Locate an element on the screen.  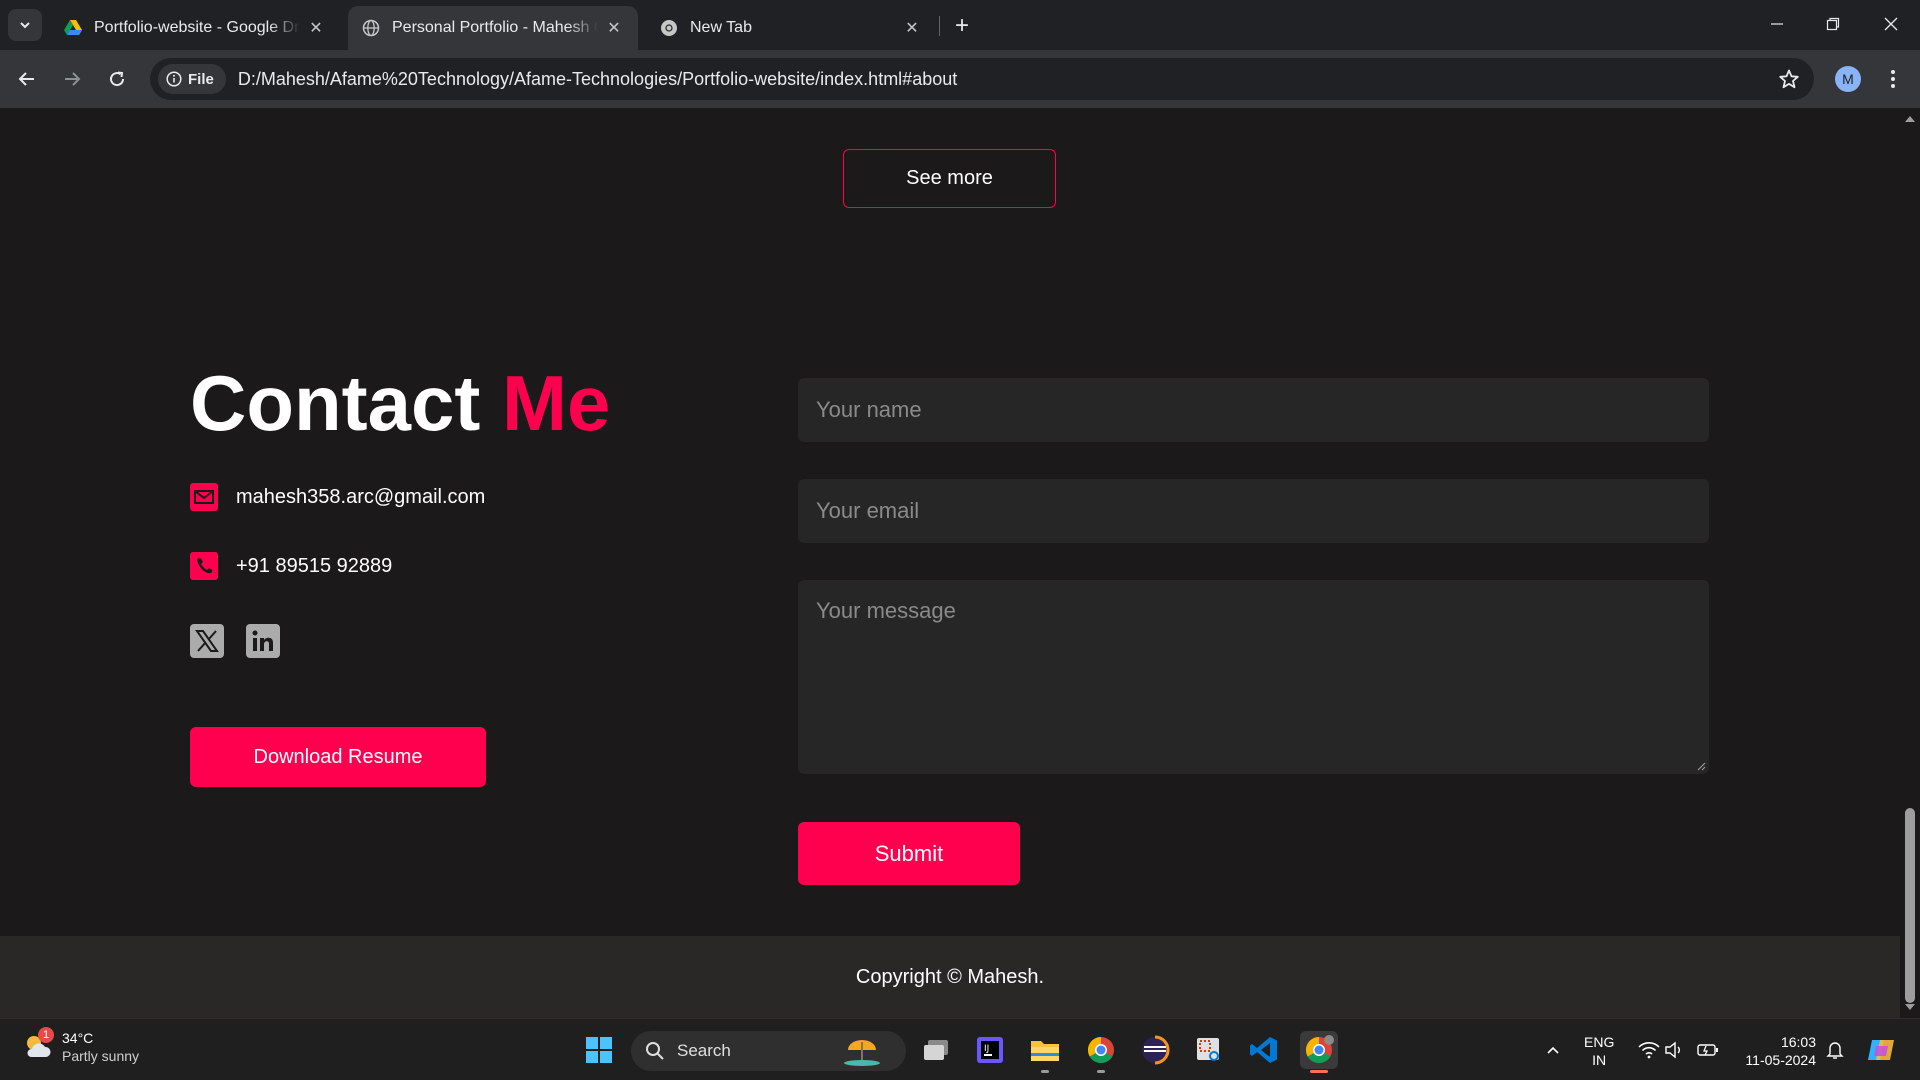
lang-line2: IN is located at coordinates (1599, 1060).